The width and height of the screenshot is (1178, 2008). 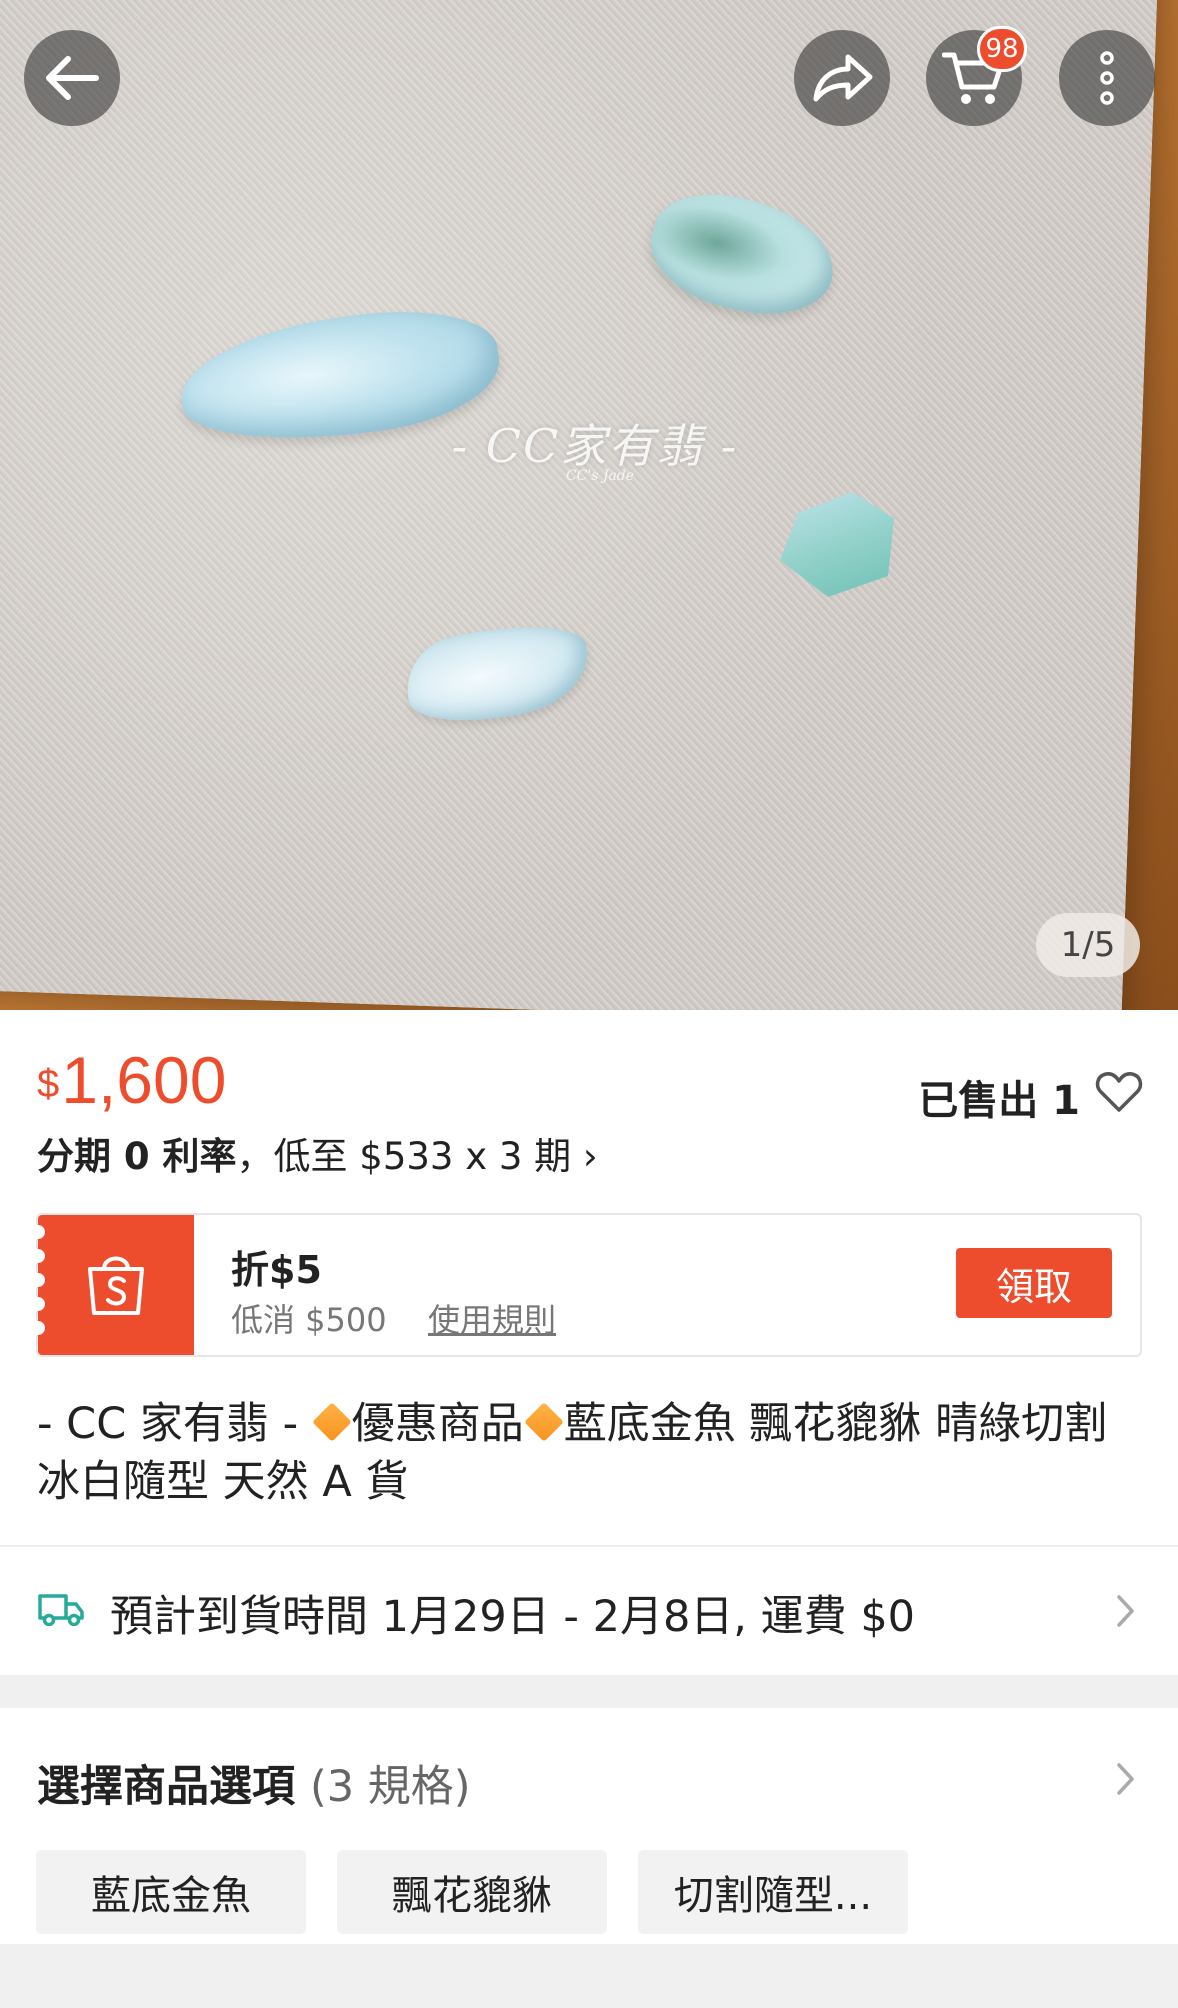 I want to click on back-arrow-icon, so click(x=72, y=78).